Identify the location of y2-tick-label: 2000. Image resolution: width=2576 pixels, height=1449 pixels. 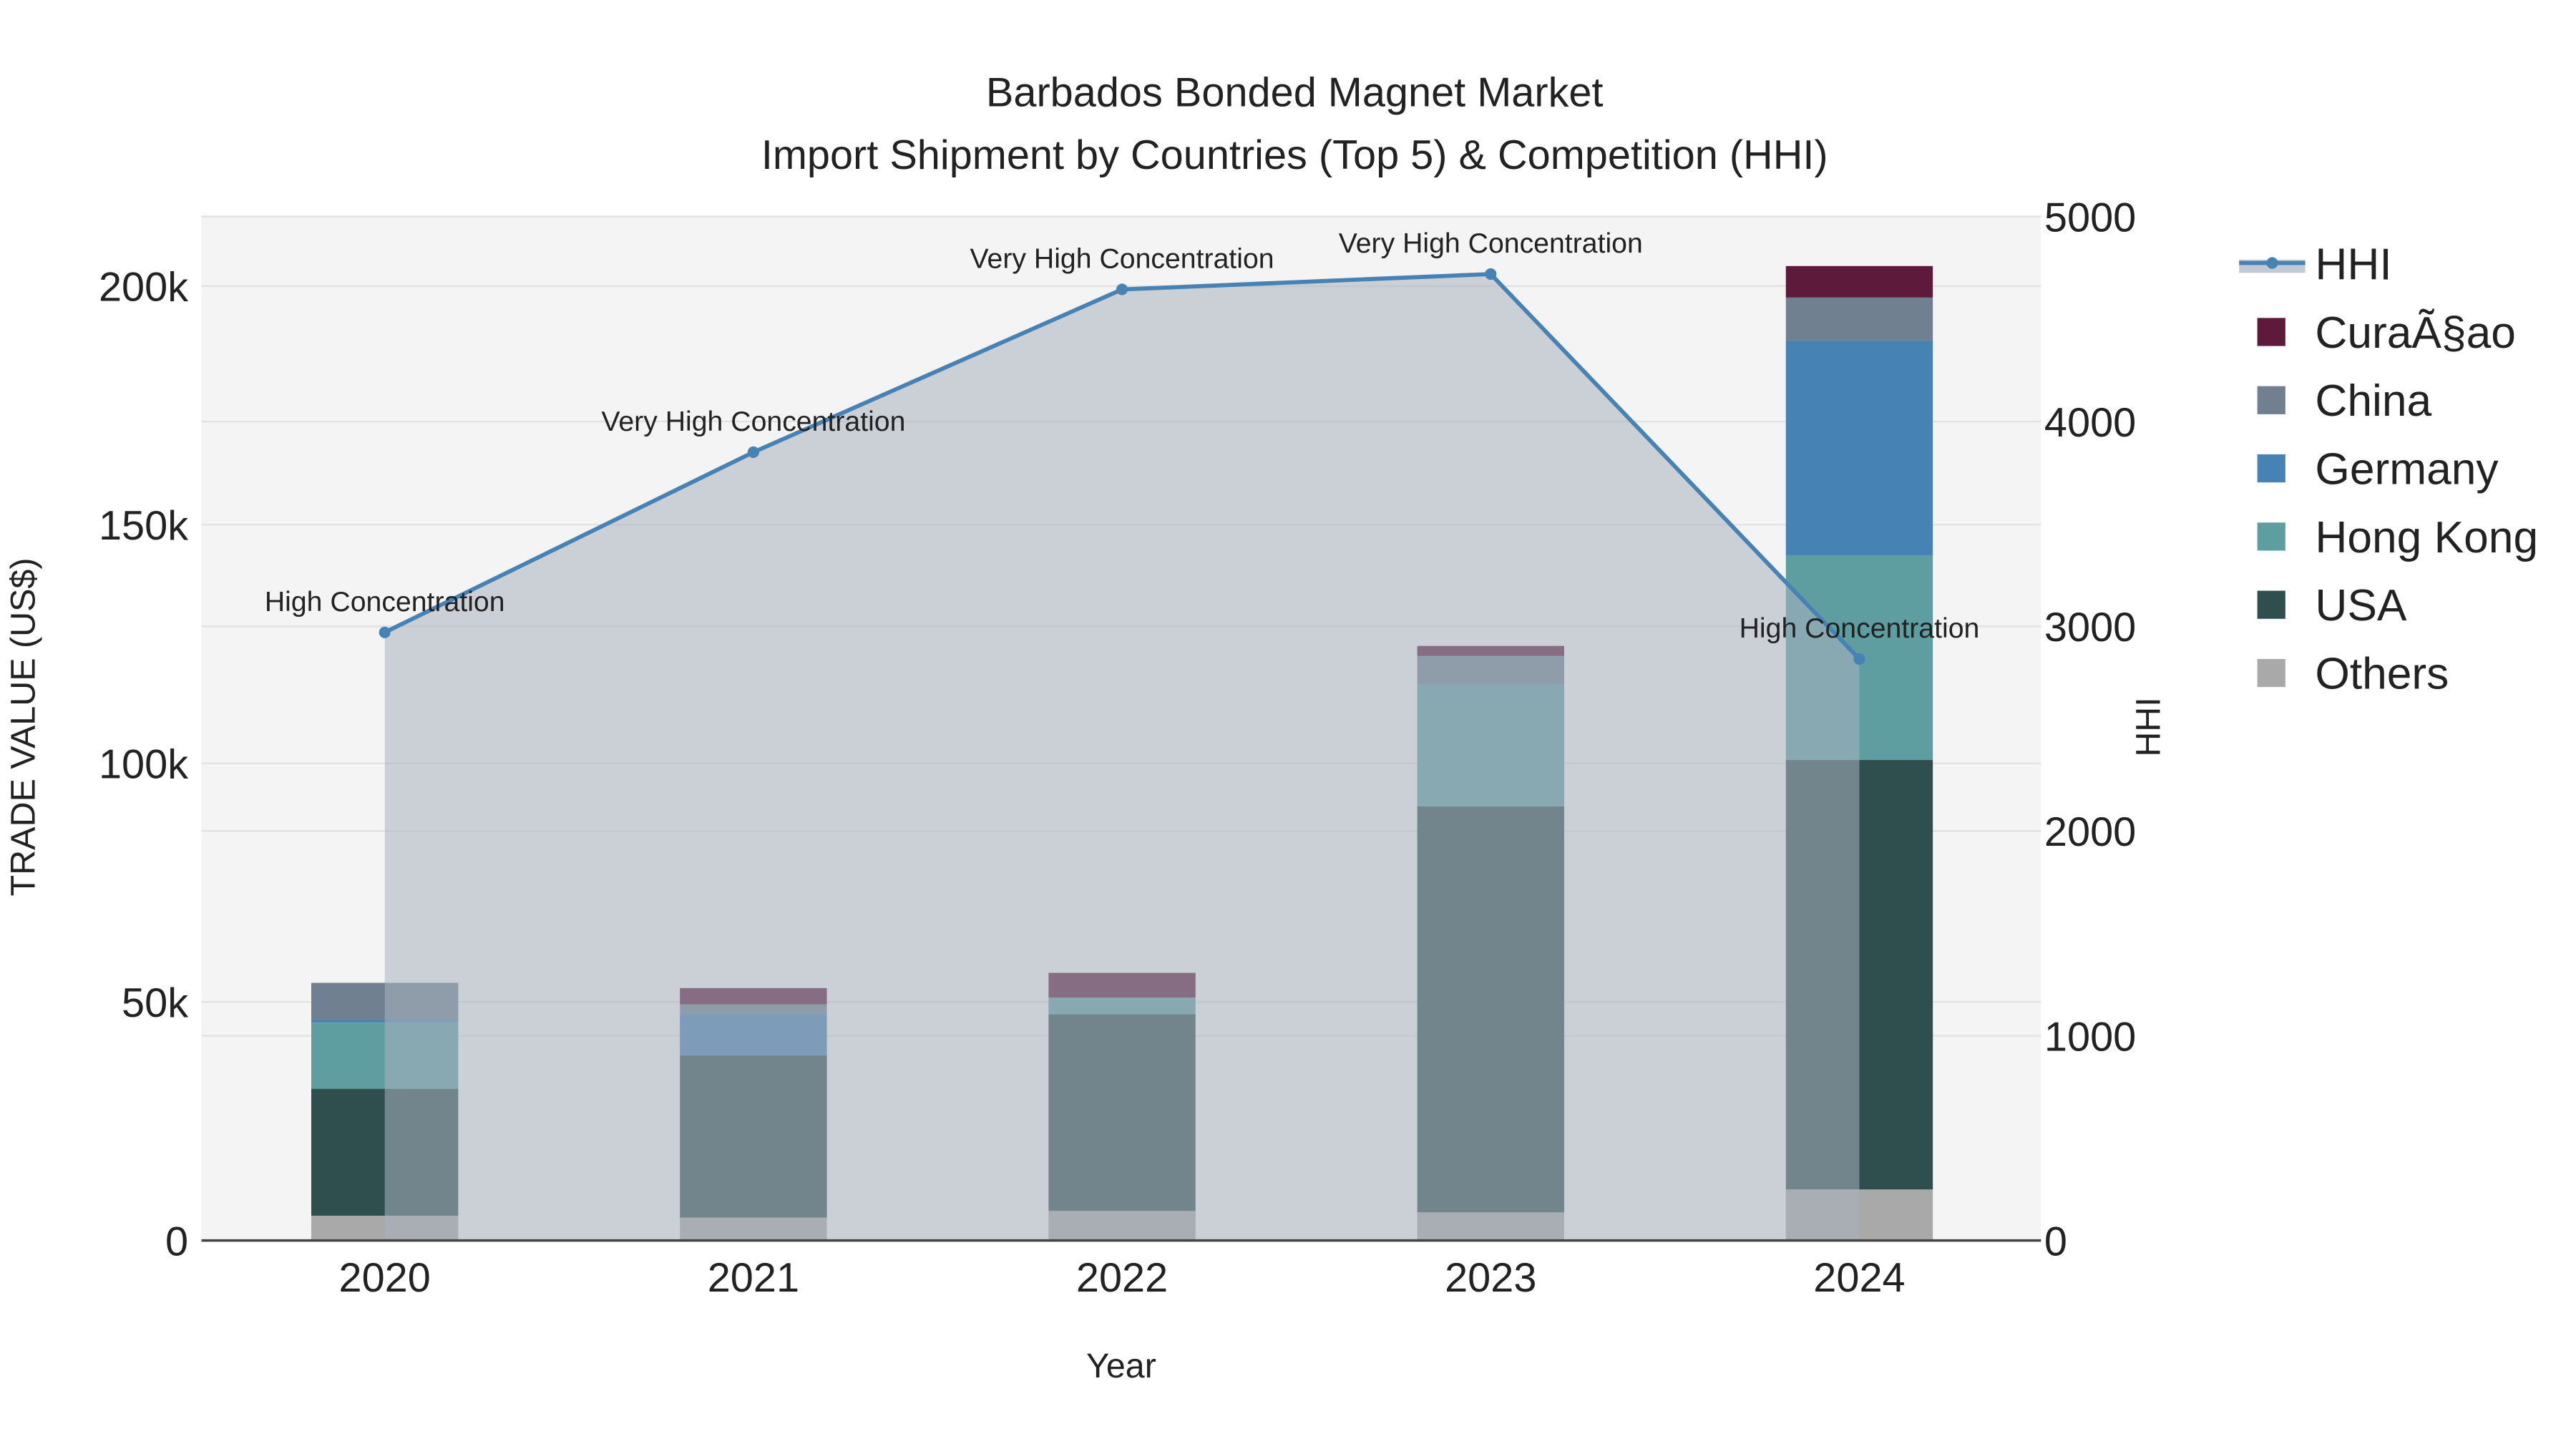
(2090, 832).